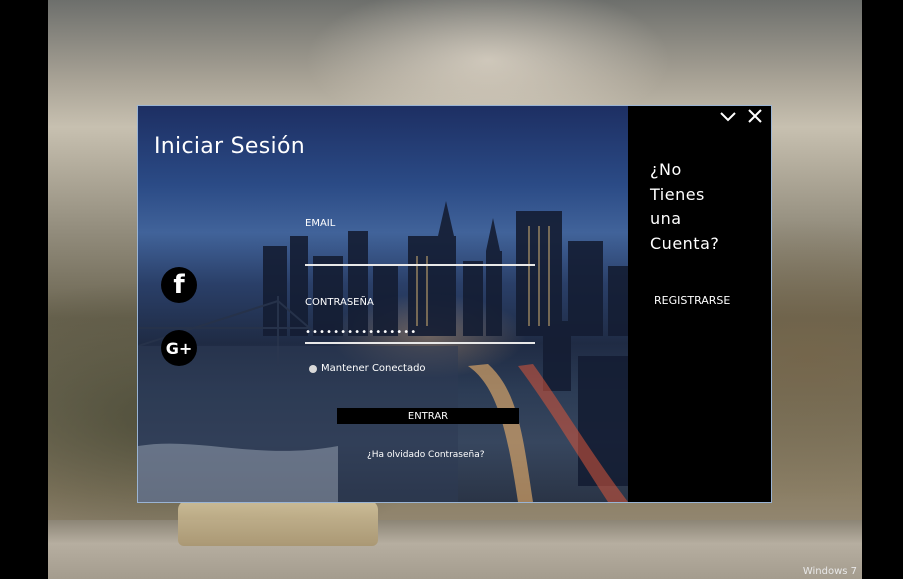 This screenshot has width=903, height=579. What do you see at coordinates (666, 169) in the screenshot?
I see `no-account-line-1: ¿No` at bounding box center [666, 169].